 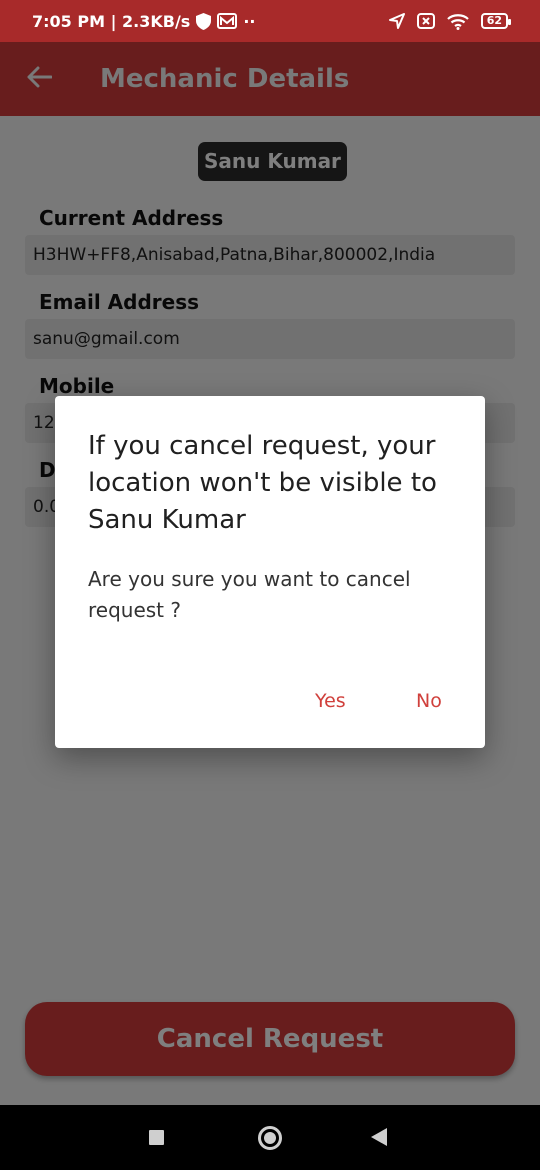 I want to click on system-nav-bar, so click(x=270, y=1137).